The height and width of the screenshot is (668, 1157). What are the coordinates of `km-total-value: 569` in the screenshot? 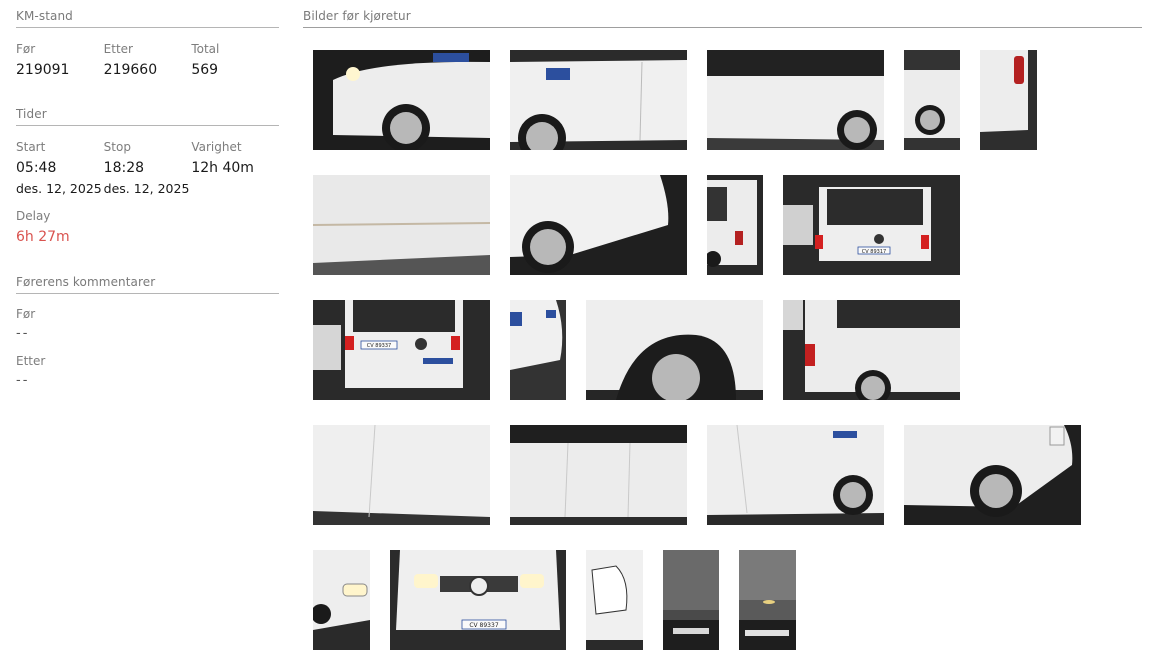 It's located at (205, 70).